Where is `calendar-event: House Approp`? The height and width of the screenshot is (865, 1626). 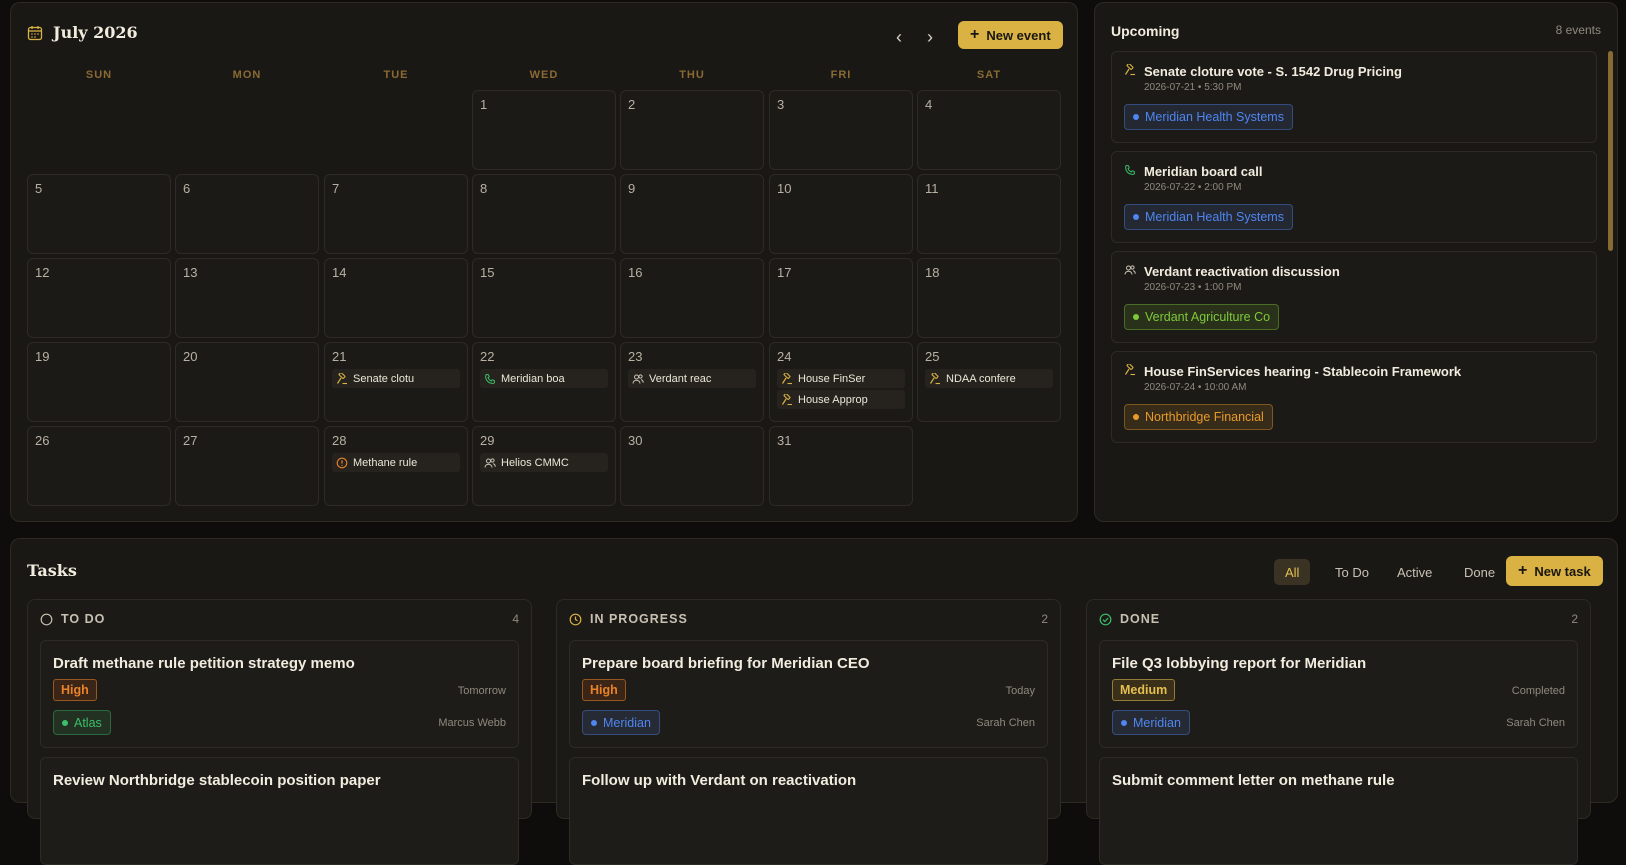 calendar-event: House Approp is located at coordinates (841, 399).